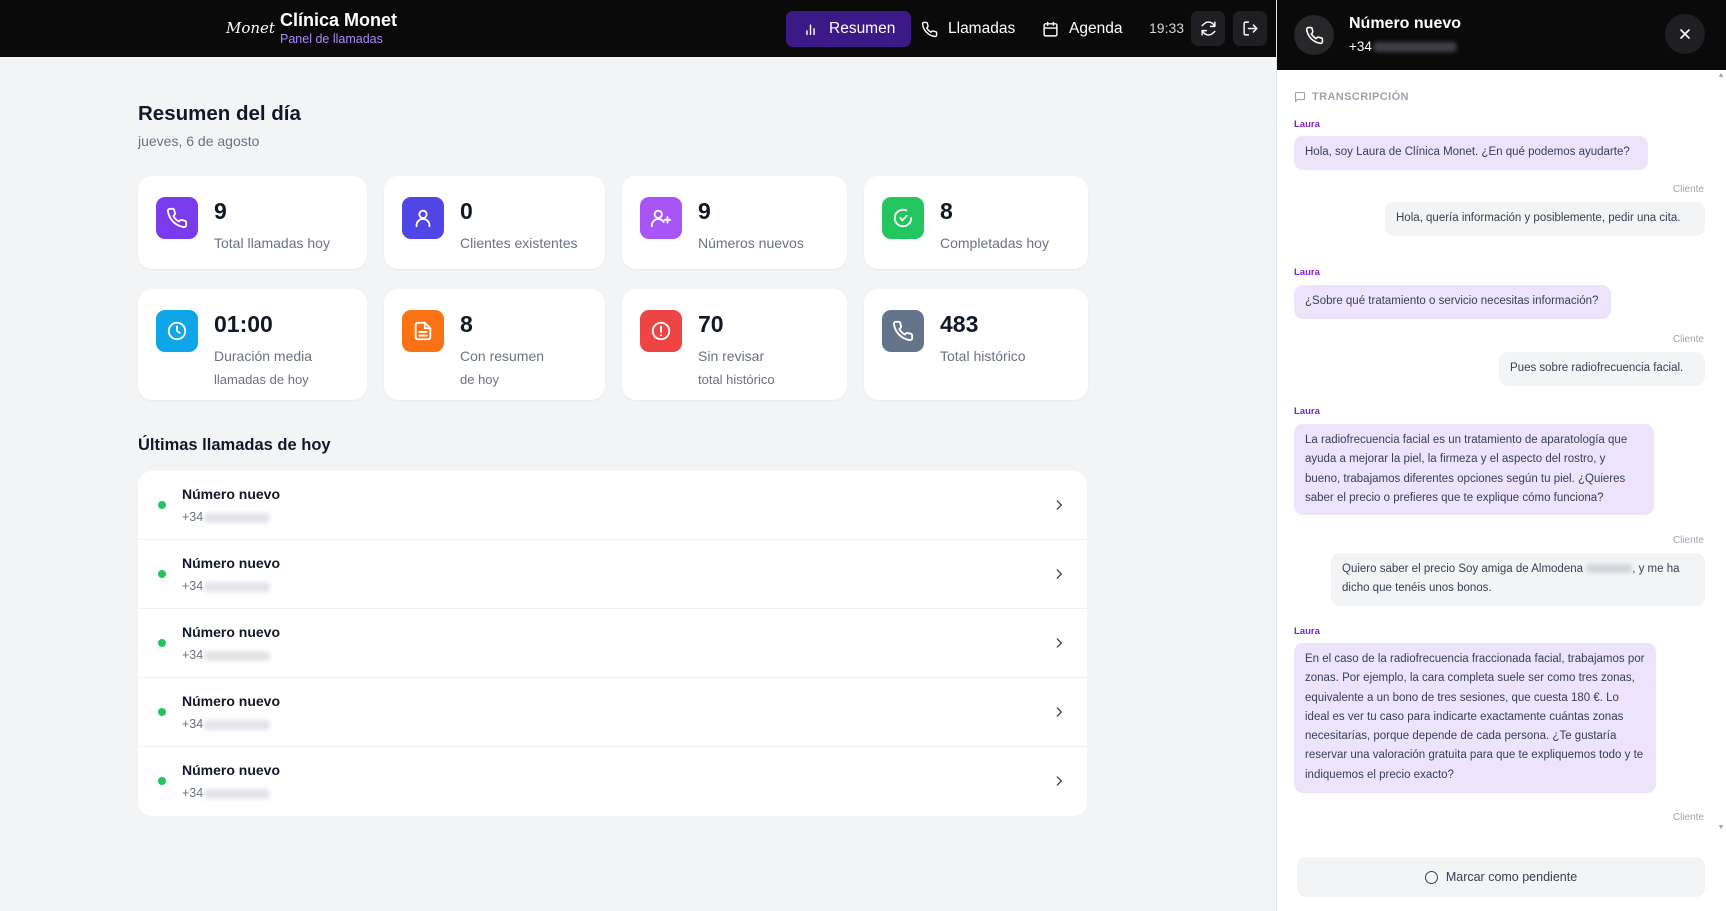 This screenshot has height=911, width=1726. I want to click on nav-agenda: Agenda, so click(1082, 29).